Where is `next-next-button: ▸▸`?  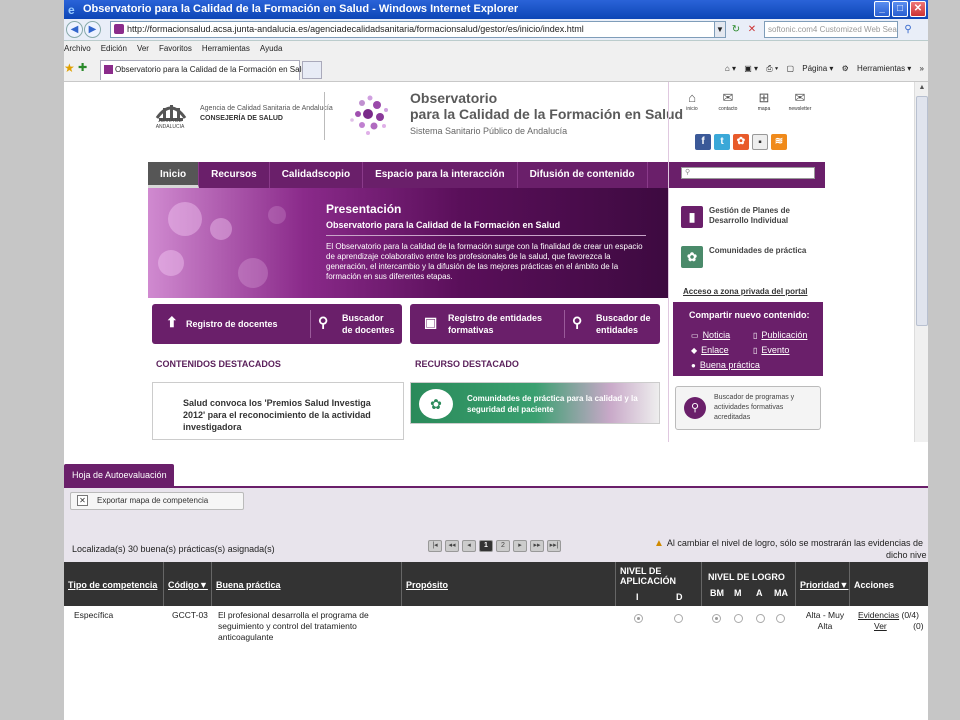 next-next-button: ▸▸ is located at coordinates (537, 546).